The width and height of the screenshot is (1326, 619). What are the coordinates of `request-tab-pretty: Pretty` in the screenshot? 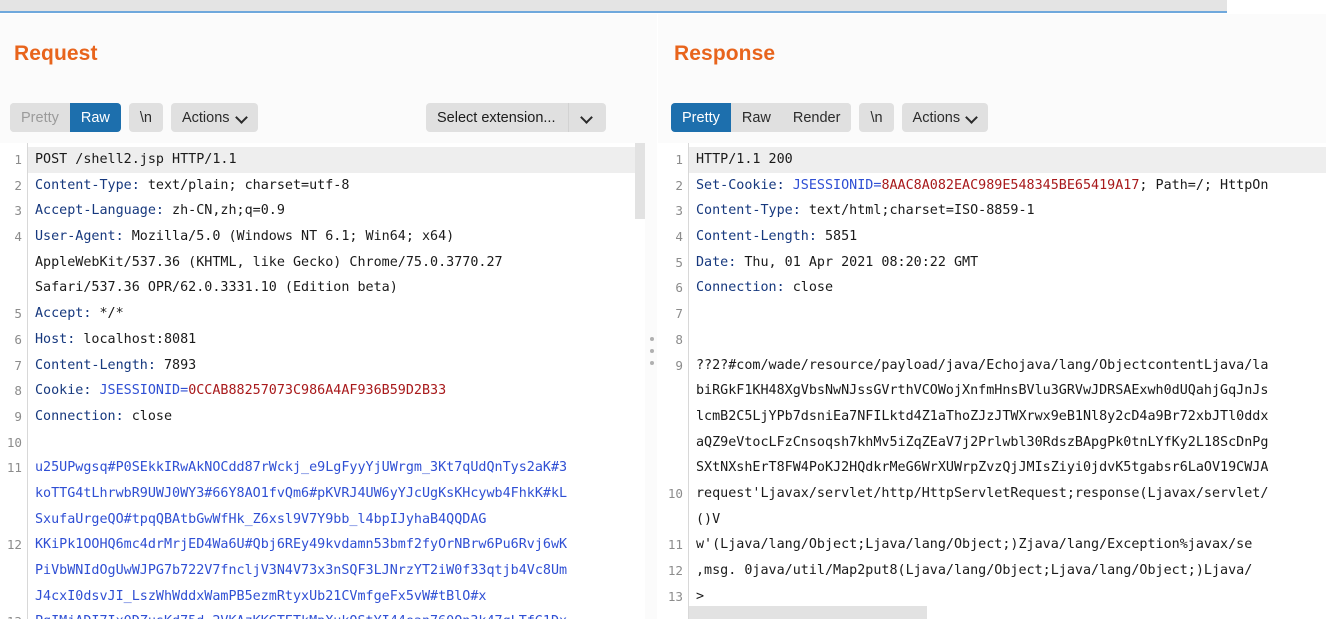 It's located at (40, 117).